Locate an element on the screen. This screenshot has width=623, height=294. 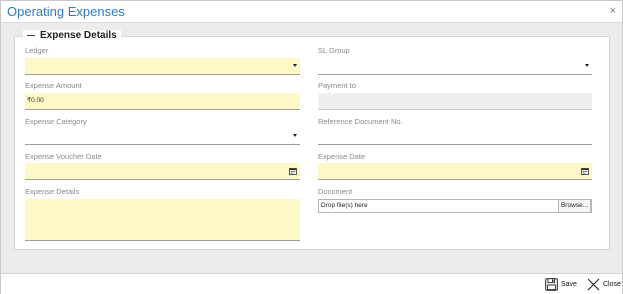
reference-document-input is located at coordinates (455, 136).